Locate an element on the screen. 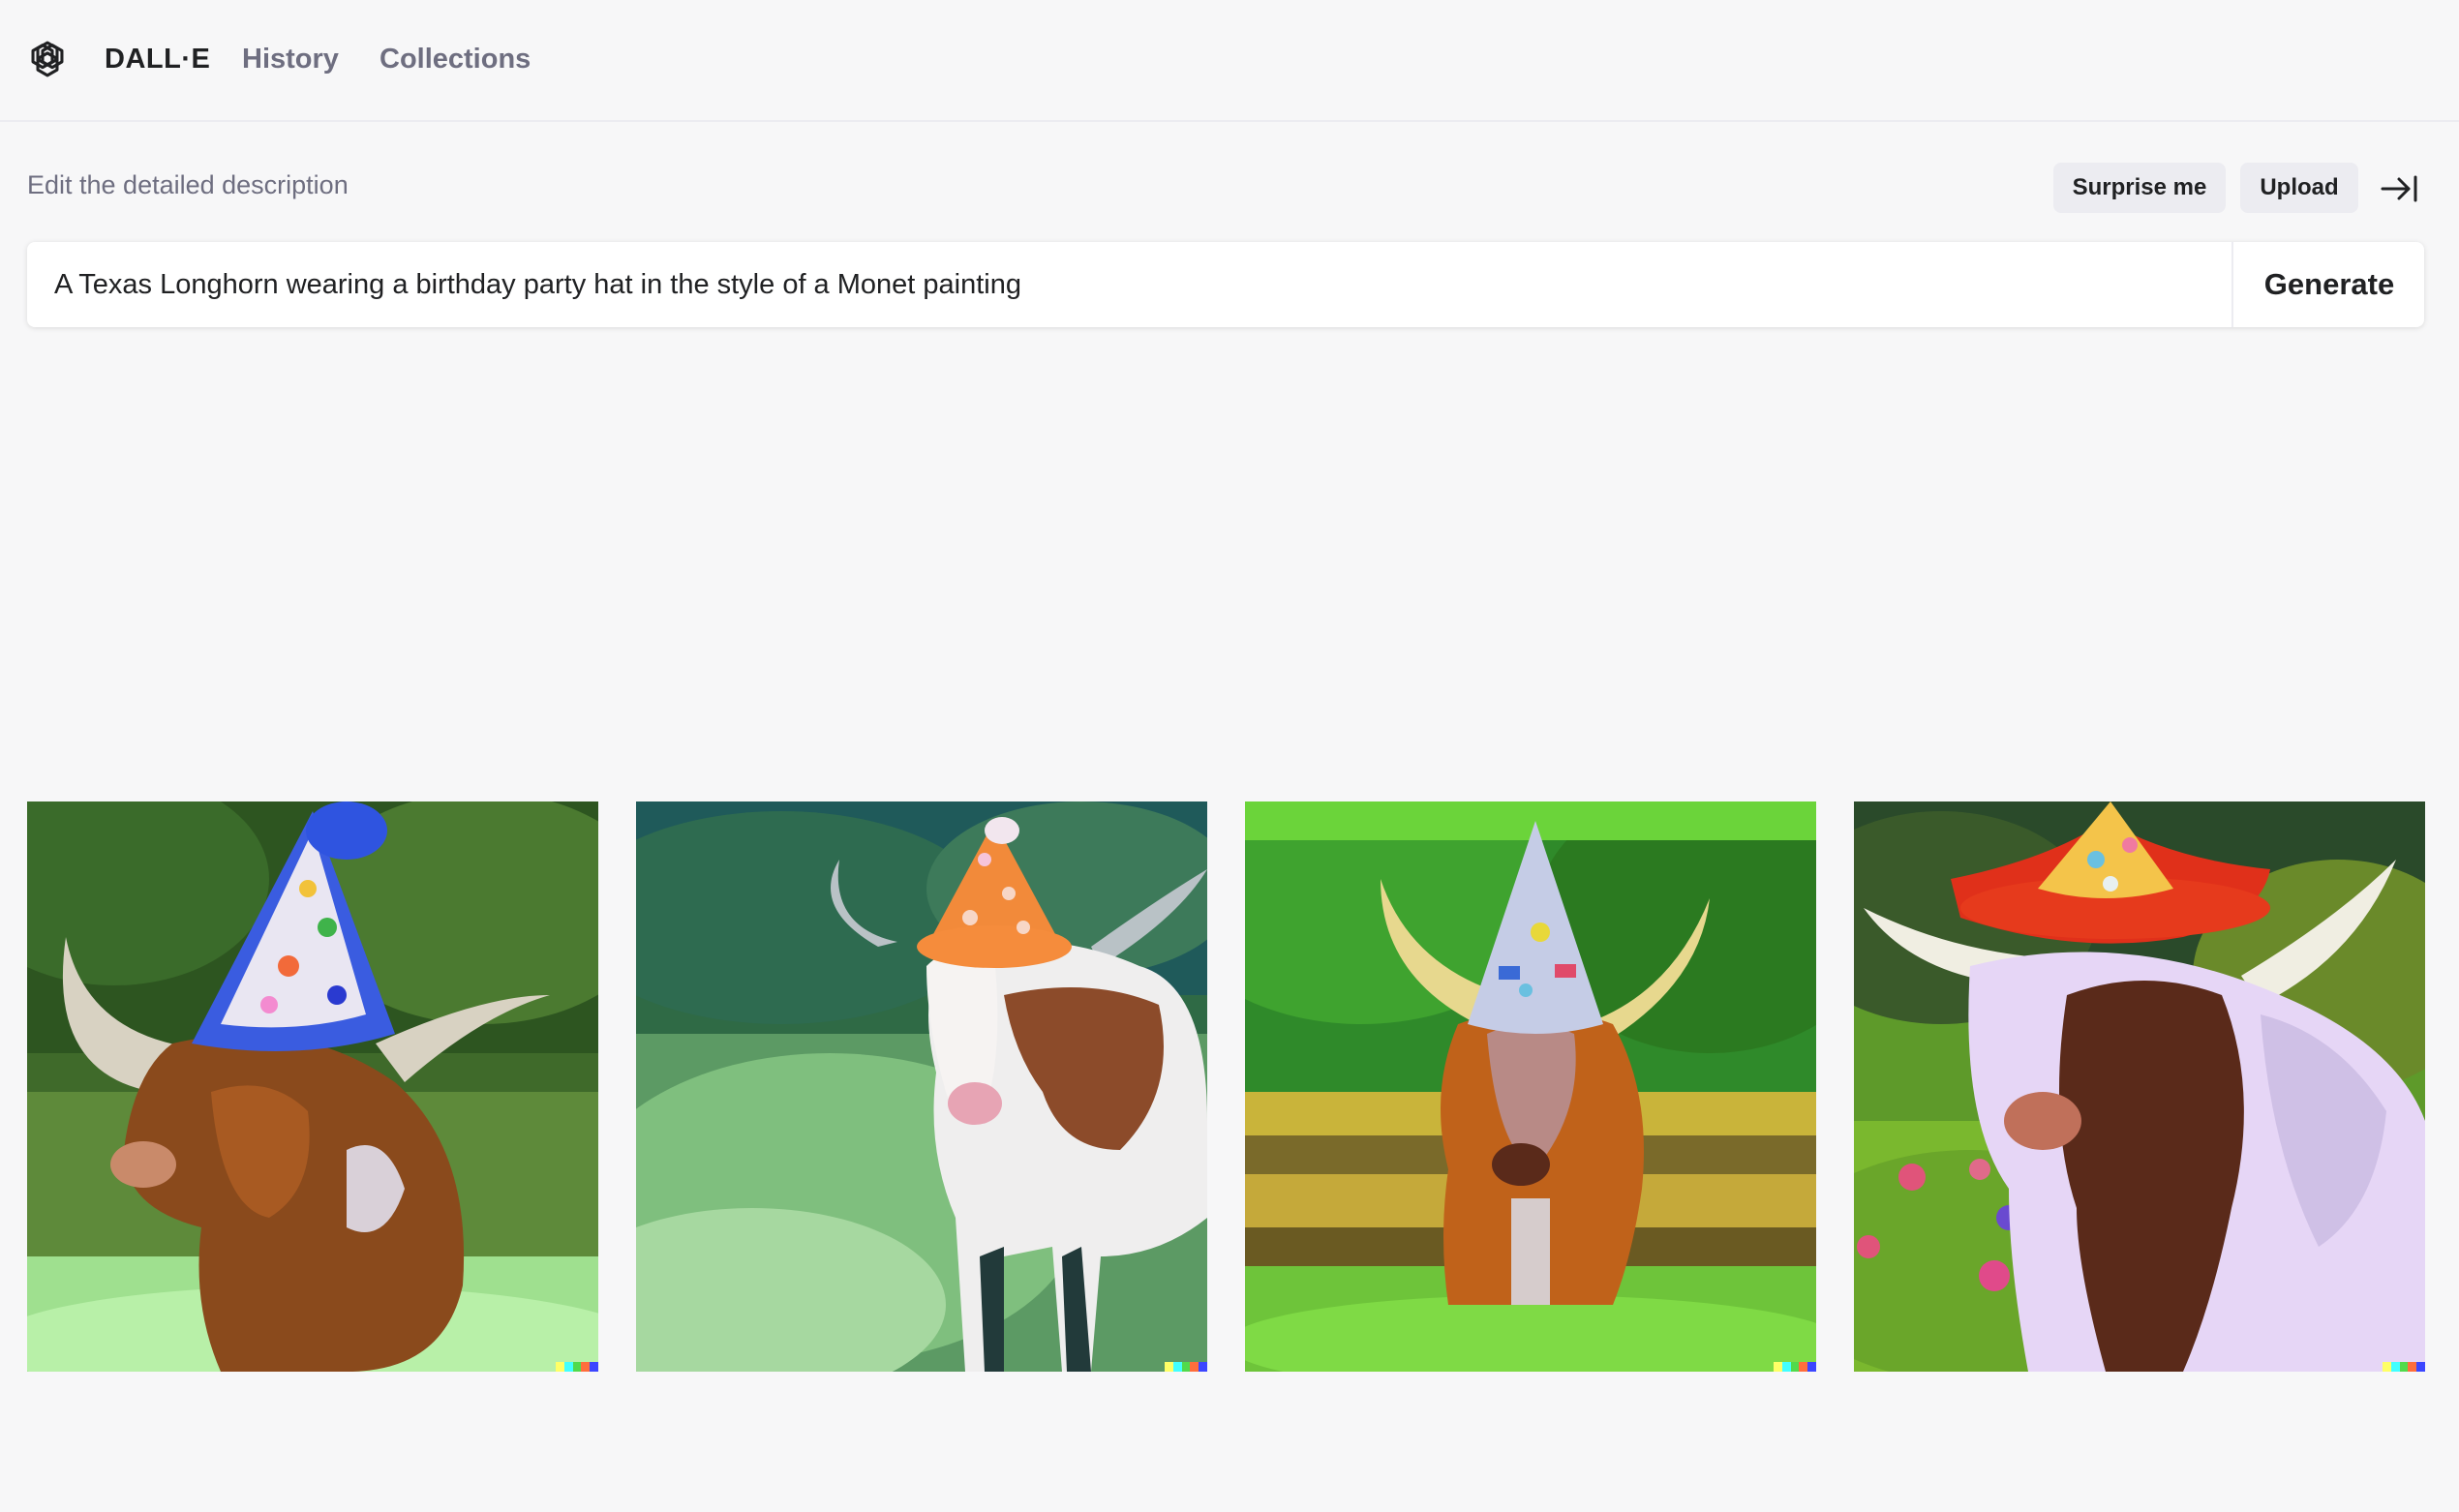 The width and height of the screenshot is (2459, 1512). surprise-me-button: Surprise me is located at coordinates (2140, 188).